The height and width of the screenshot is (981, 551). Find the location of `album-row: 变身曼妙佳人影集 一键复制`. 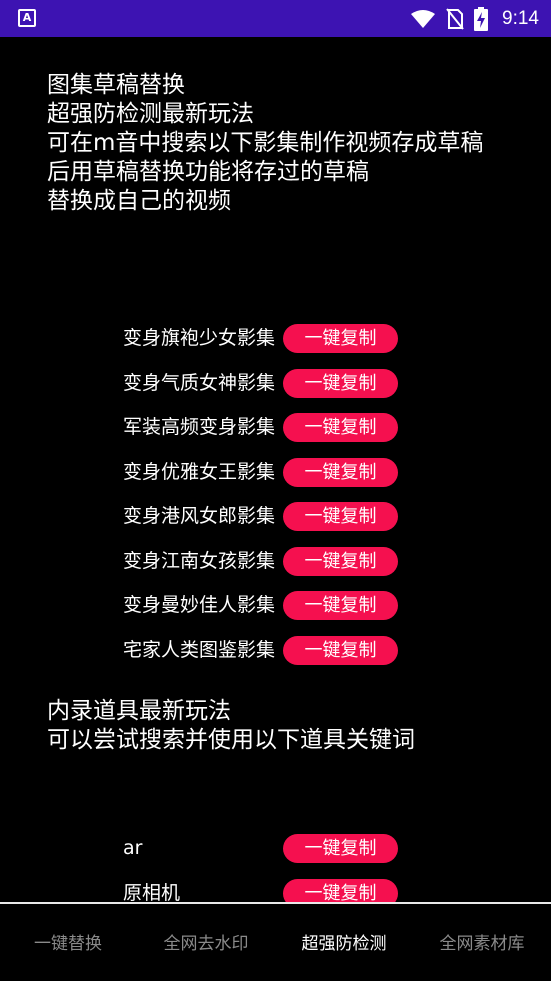

album-row: 变身曼妙佳人影集 一键复制 is located at coordinates (275, 605).